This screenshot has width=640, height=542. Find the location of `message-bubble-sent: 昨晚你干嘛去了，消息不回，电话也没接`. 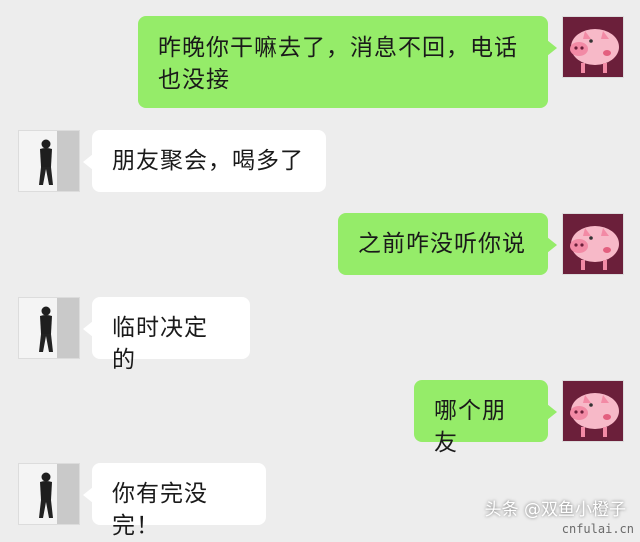

message-bubble-sent: 昨晚你干嘛去了，消息不回，电话也没接 is located at coordinates (347, 62).